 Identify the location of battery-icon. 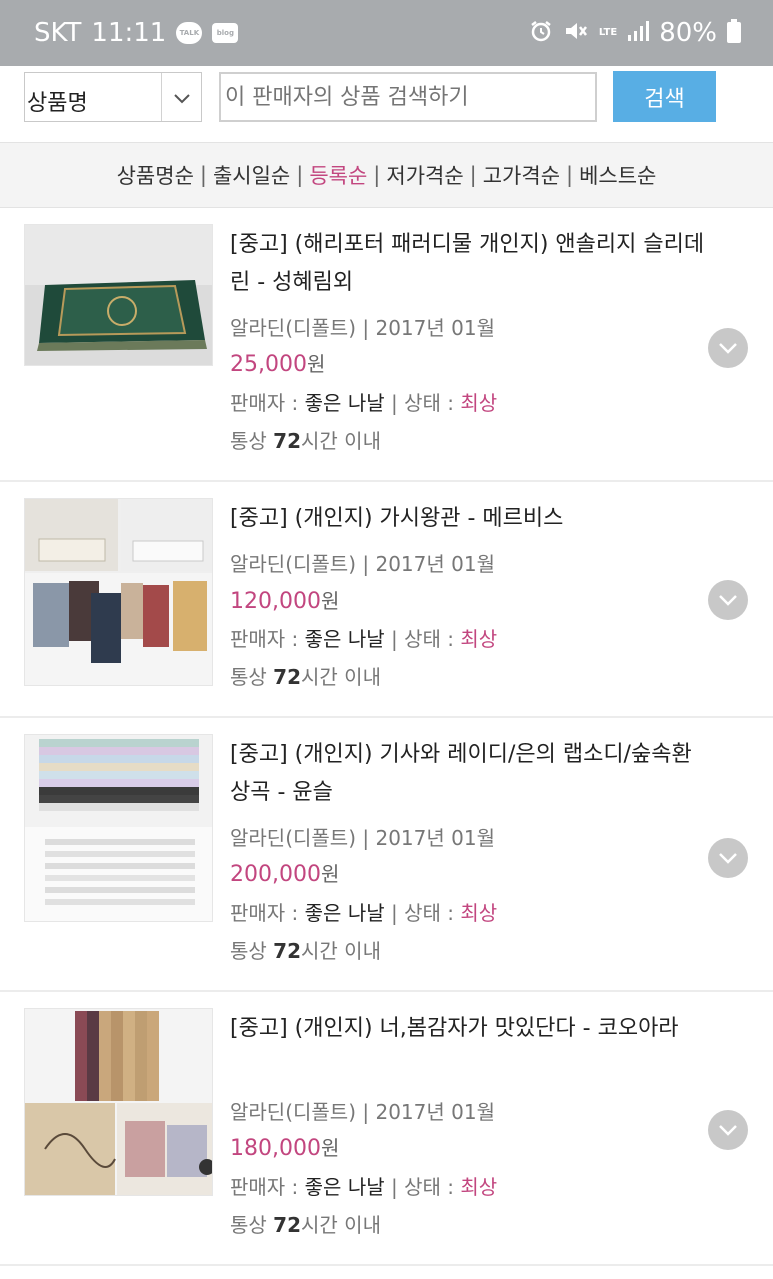
(734, 33).